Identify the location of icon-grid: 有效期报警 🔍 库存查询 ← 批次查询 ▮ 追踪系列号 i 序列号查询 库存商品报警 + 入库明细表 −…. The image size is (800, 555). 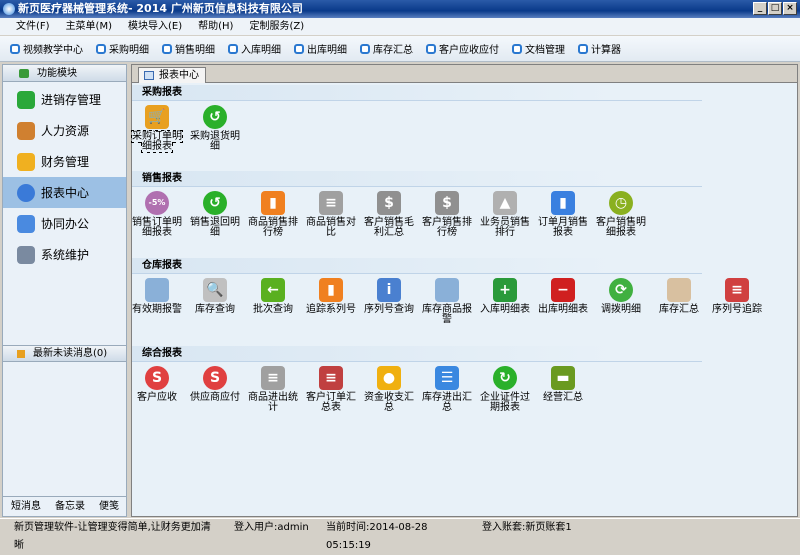
(464, 308).